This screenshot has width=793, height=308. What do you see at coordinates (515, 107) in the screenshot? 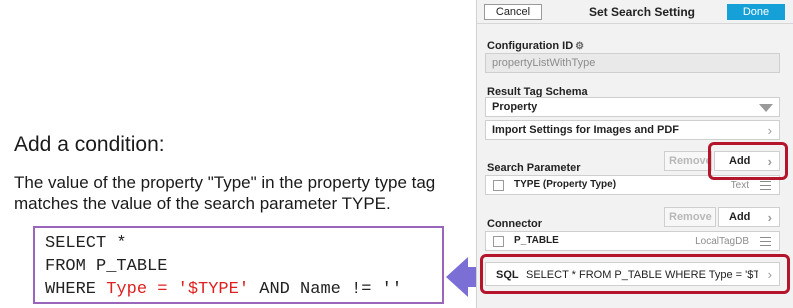
I see `result-schema-value: Property` at bounding box center [515, 107].